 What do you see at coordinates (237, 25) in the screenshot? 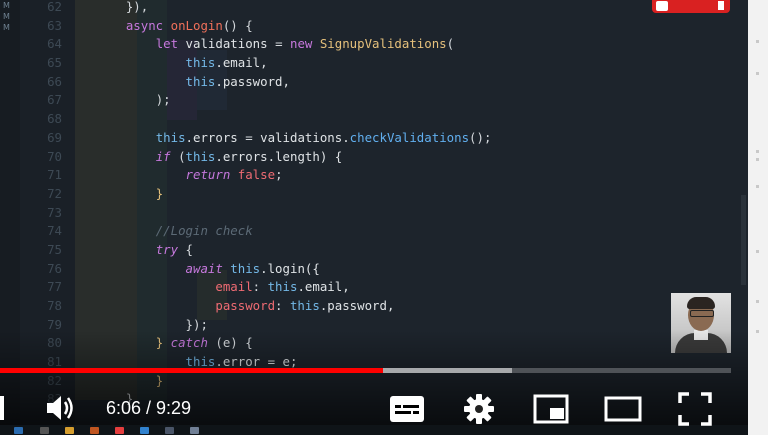
I see `code-token: () {` at bounding box center [237, 25].